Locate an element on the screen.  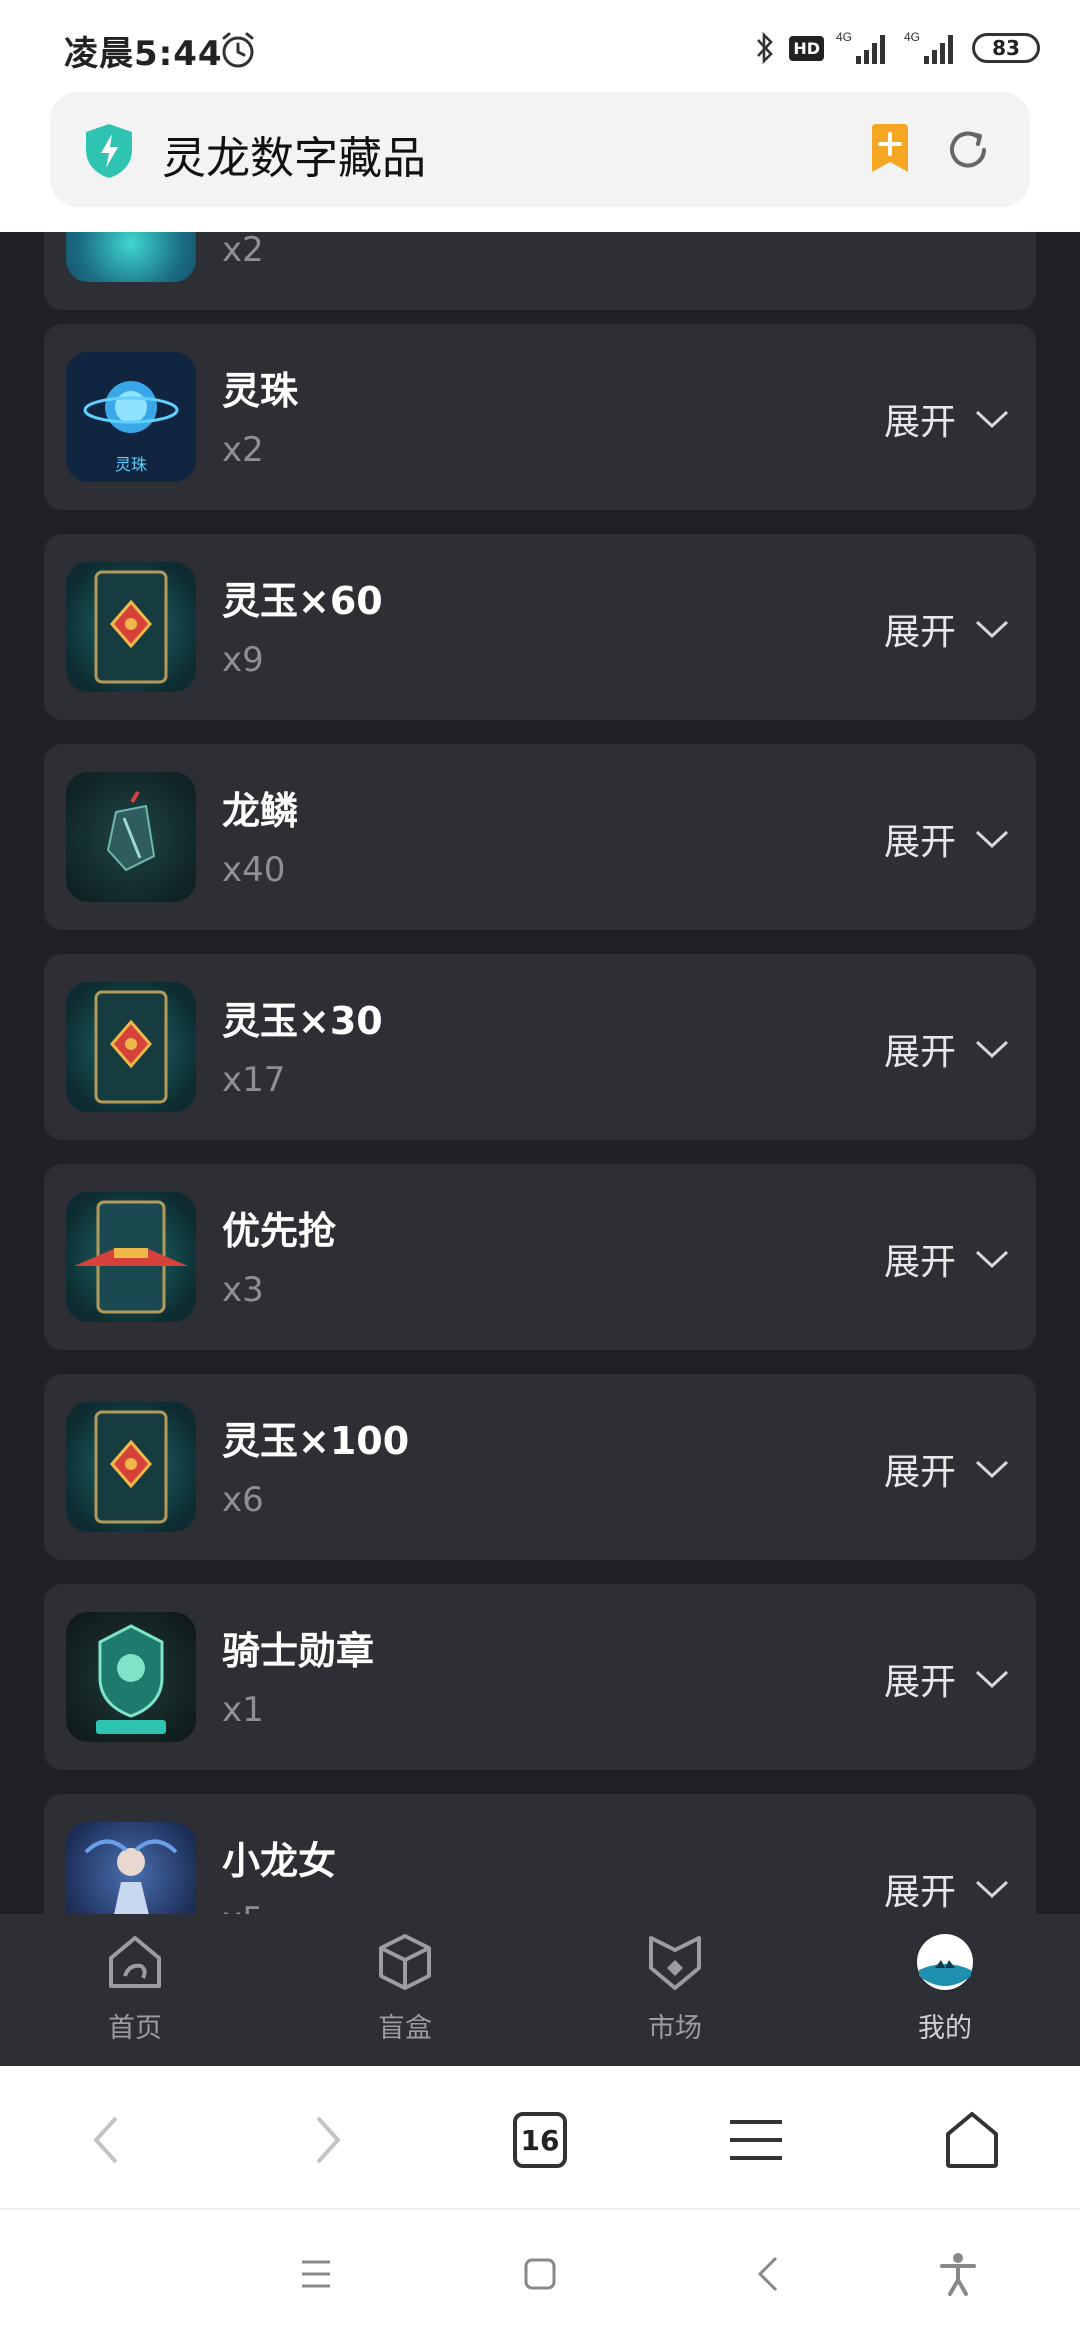
item-title: 灵玉×100 is located at coordinates (316, 1441).